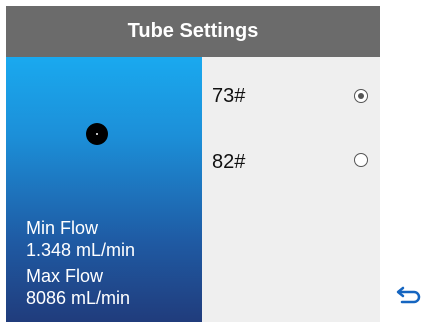  Describe the element at coordinates (97, 134) in the screenshot. I see `tube-dot-icon` at that location.